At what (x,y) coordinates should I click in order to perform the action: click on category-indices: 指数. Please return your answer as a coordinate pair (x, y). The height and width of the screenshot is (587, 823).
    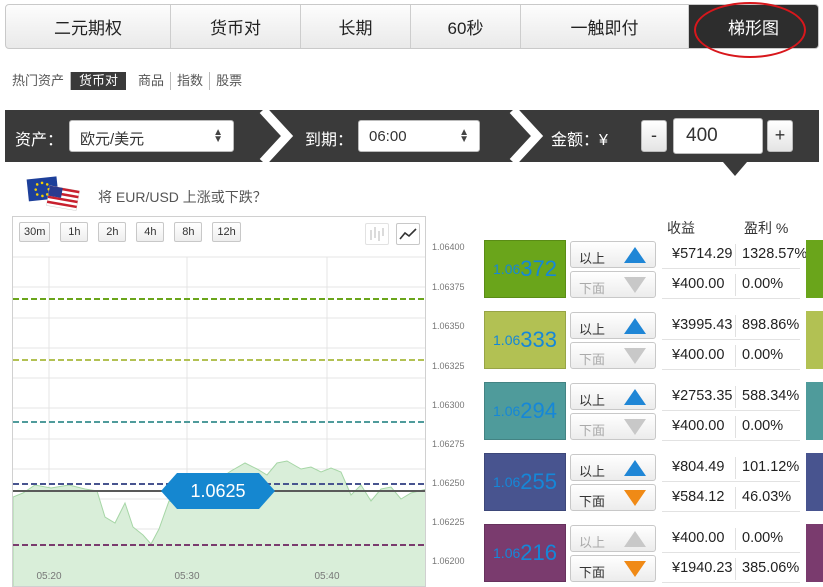
    Looking at the image, I should click on (191, 81).